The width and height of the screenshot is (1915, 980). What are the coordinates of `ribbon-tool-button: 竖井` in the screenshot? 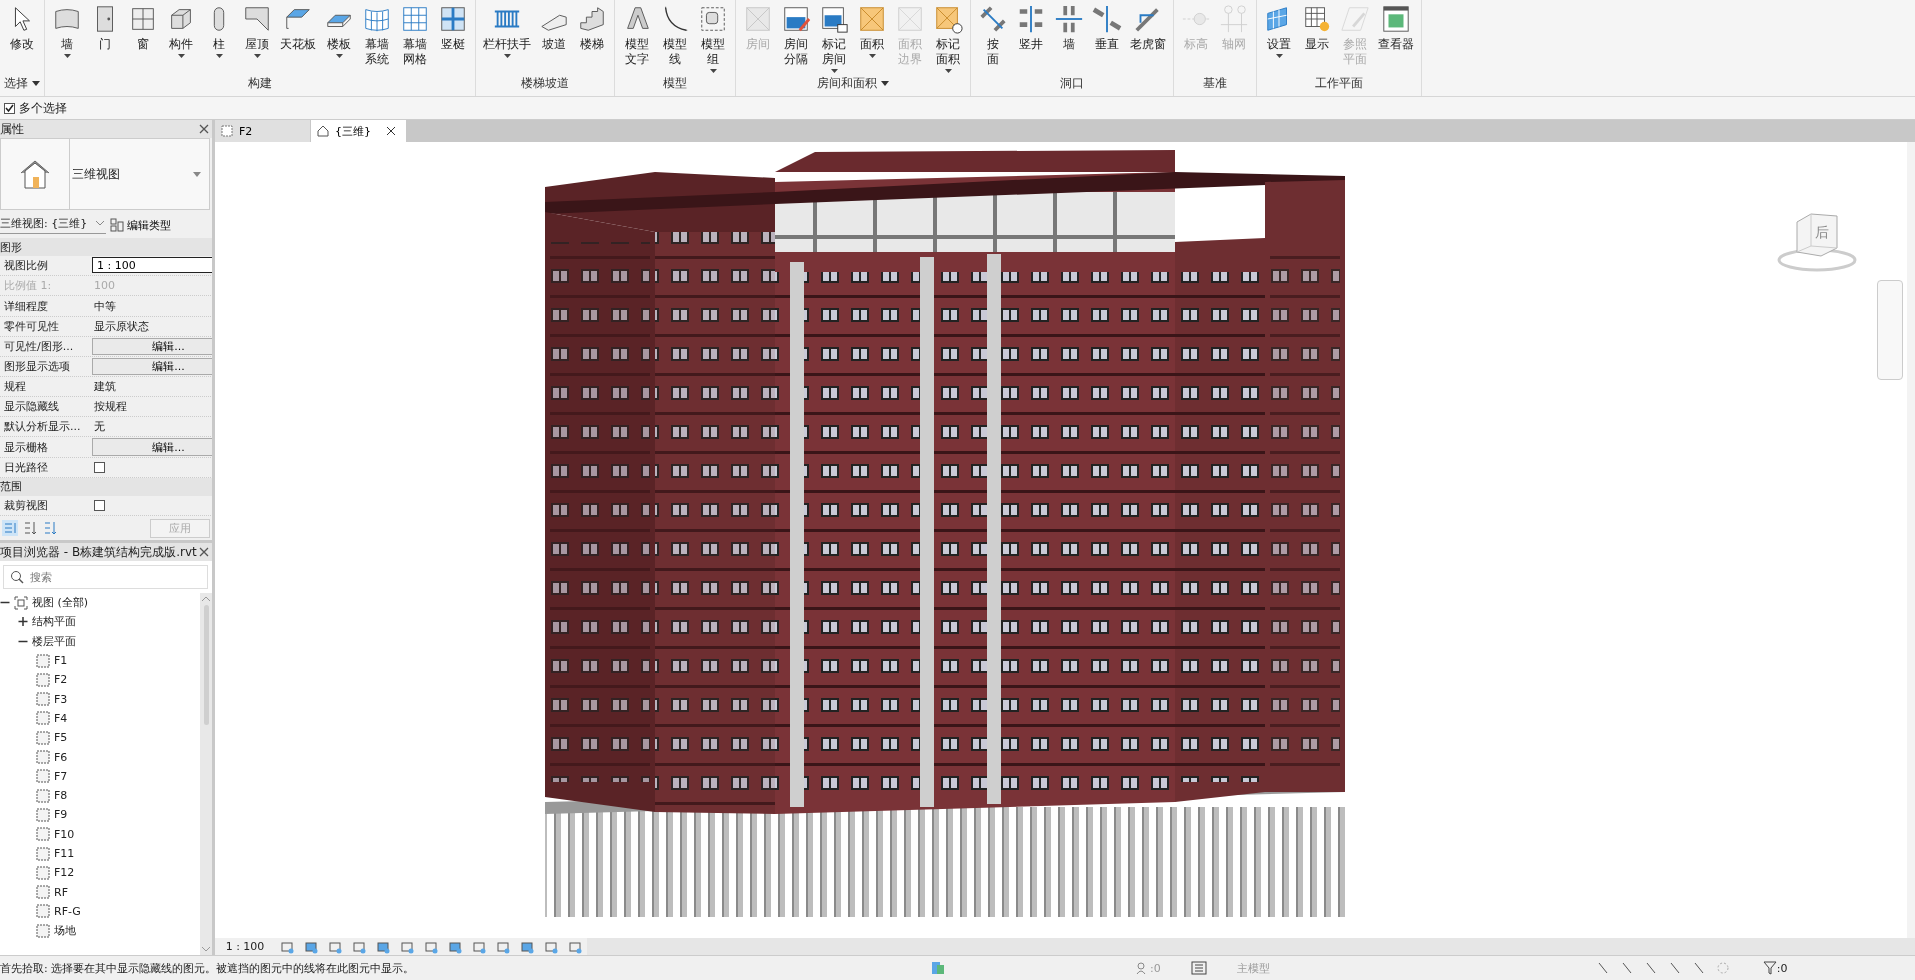 It's located at (1031, 37).